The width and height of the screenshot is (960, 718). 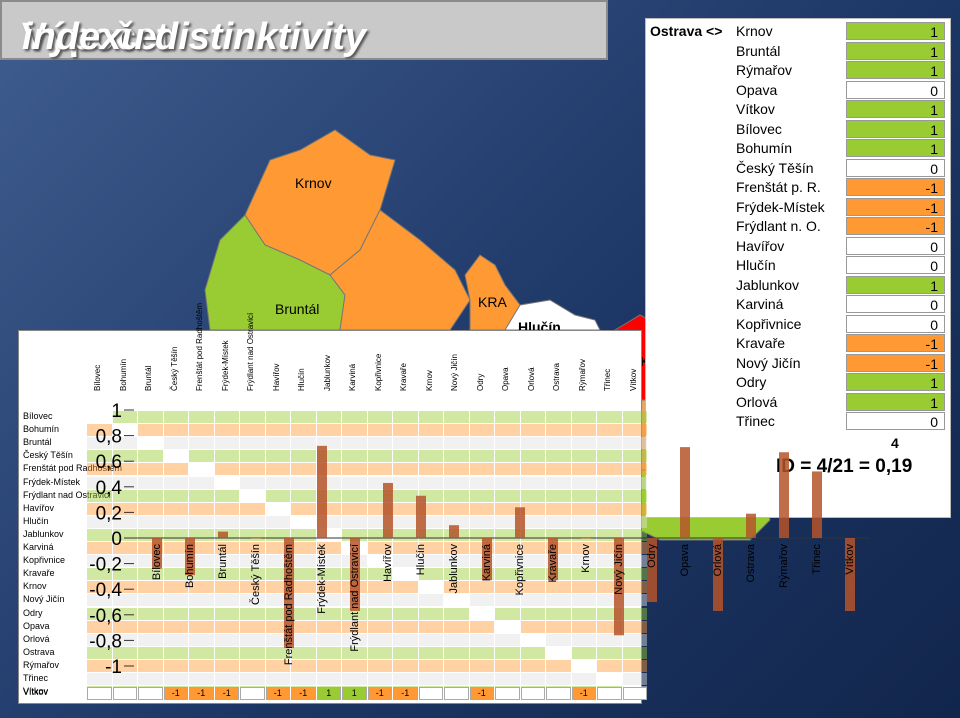 I want to click on x-tick-label: Frenštát pod Radhoštěm, so click(x=289, y=604).